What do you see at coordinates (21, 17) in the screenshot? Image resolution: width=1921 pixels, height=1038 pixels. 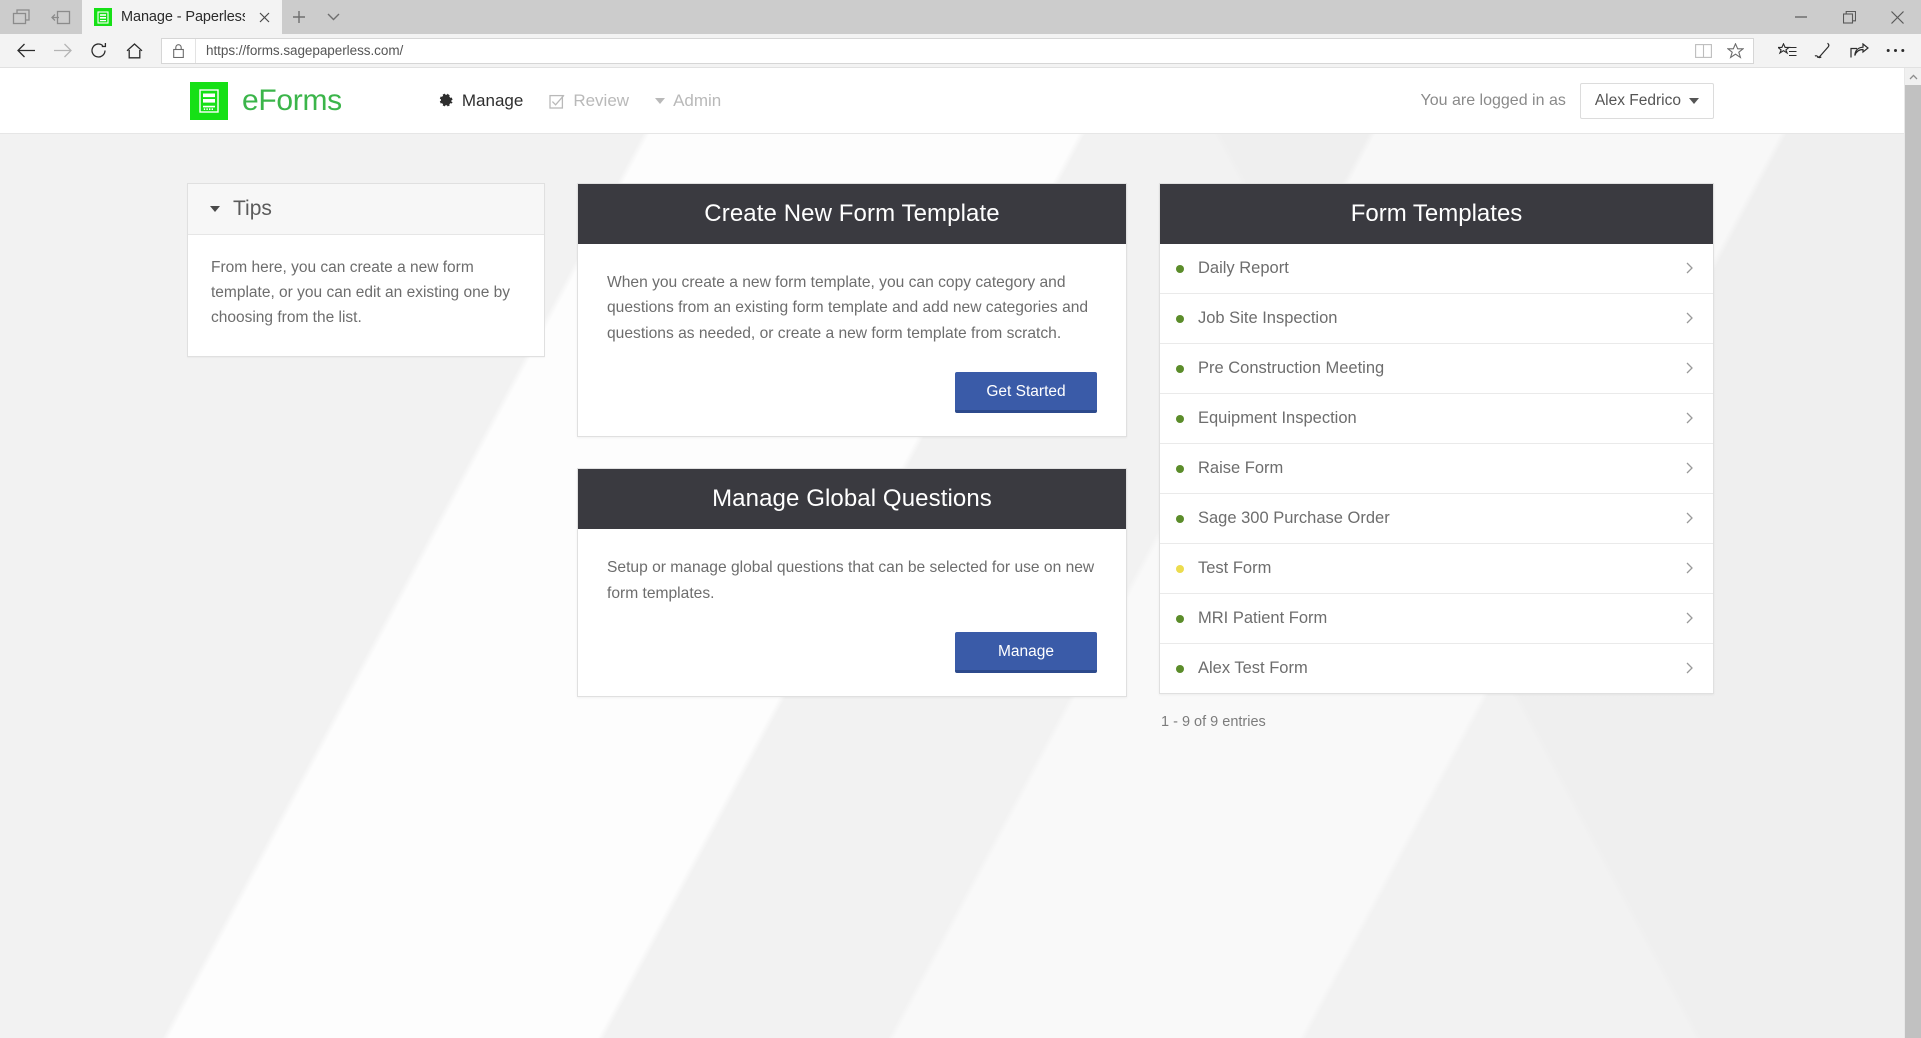 I see `set-tabs-aside-icon` at bounding box center [21, 17].